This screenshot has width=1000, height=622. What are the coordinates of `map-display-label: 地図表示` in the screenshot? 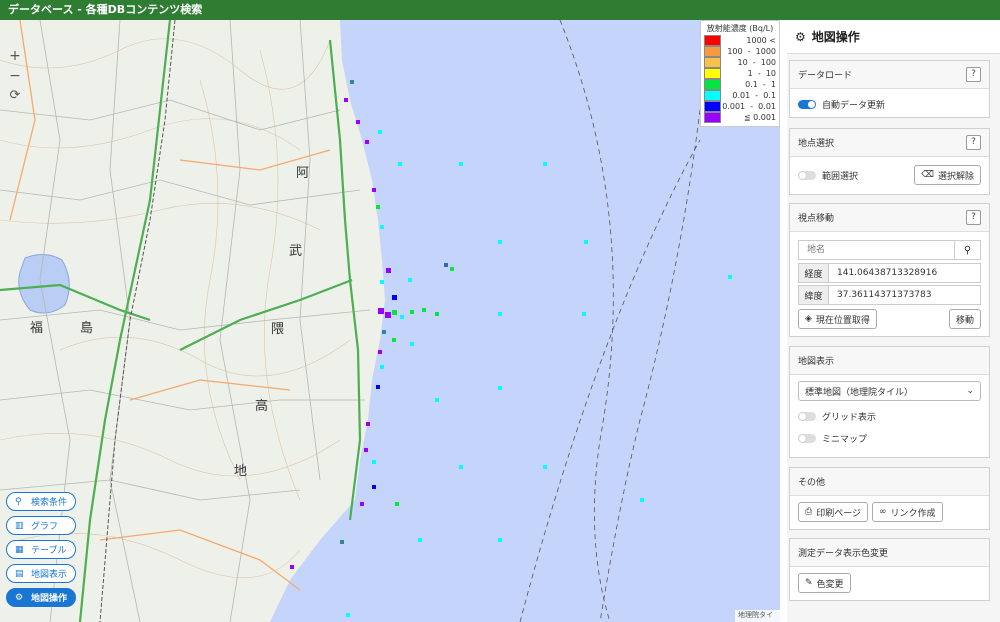 It's located at (49, 575).